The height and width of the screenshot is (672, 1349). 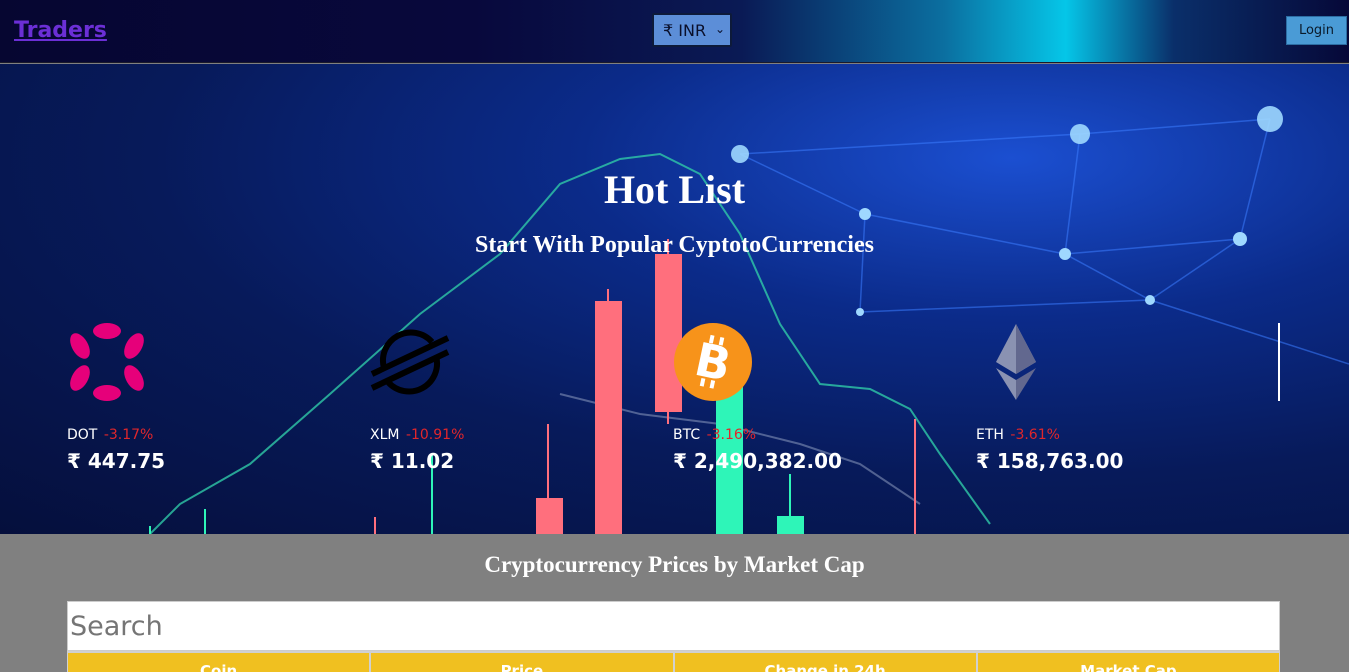 What do you see at coordinates (82, 435) in the screenshot?
I see `coin-symbol: DOT` at bounding box center [82, 435].